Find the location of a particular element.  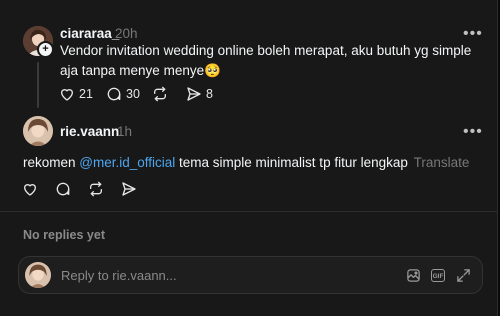

post-timestamp: 20h is located at coordinates (126, 33).